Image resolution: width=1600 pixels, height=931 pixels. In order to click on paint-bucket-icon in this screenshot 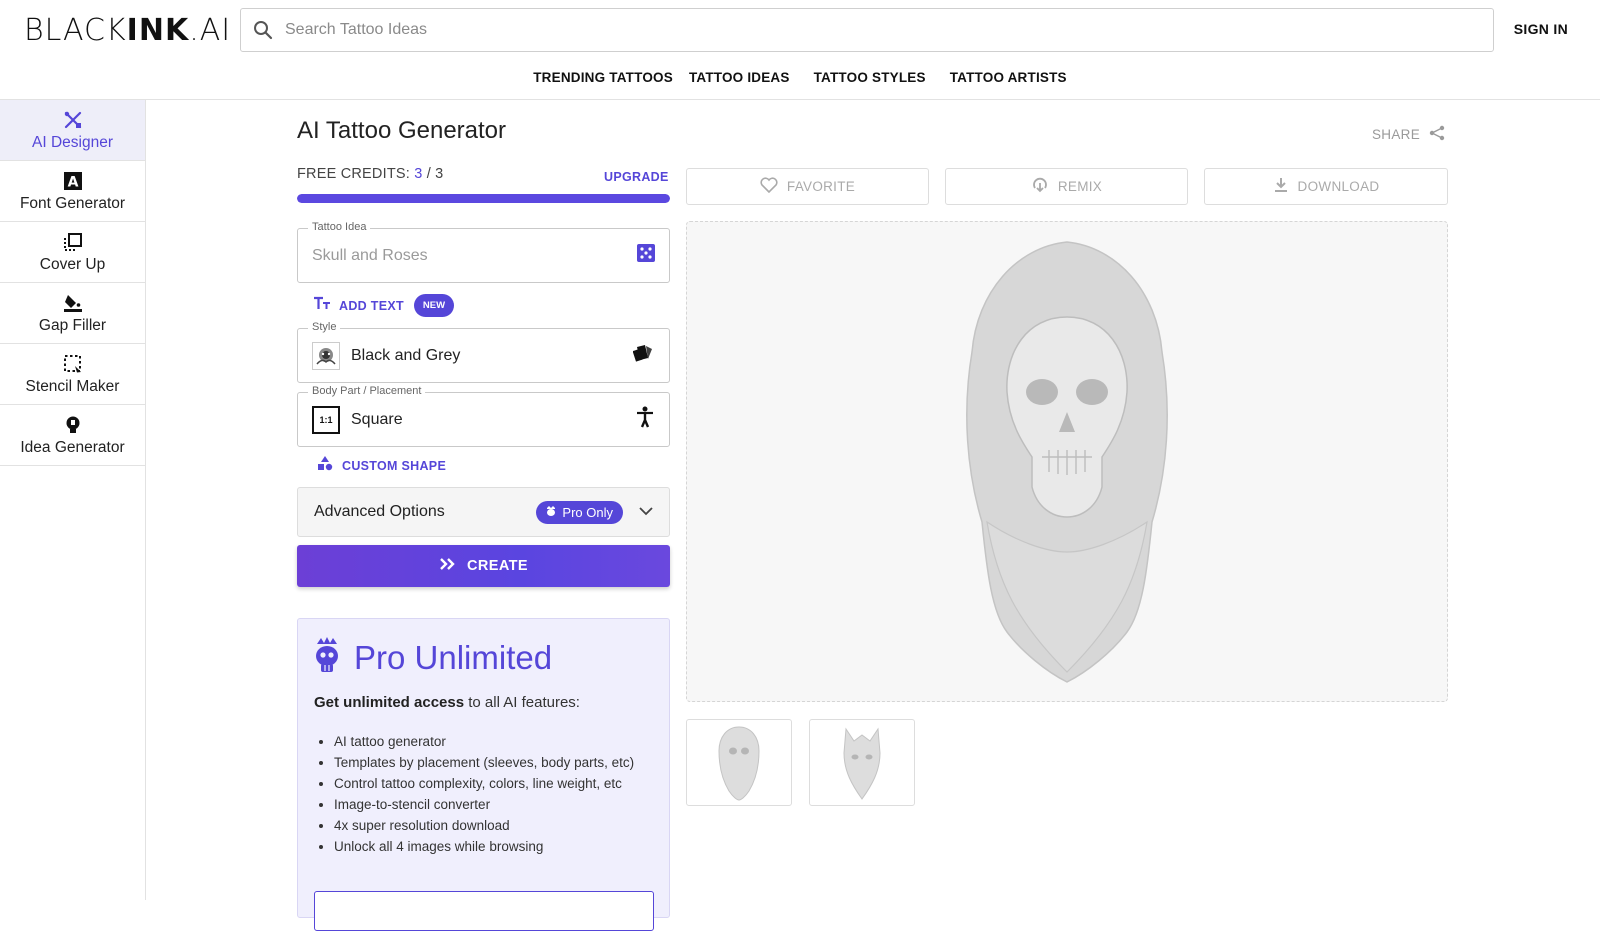, I will do `click(73, 303)`.